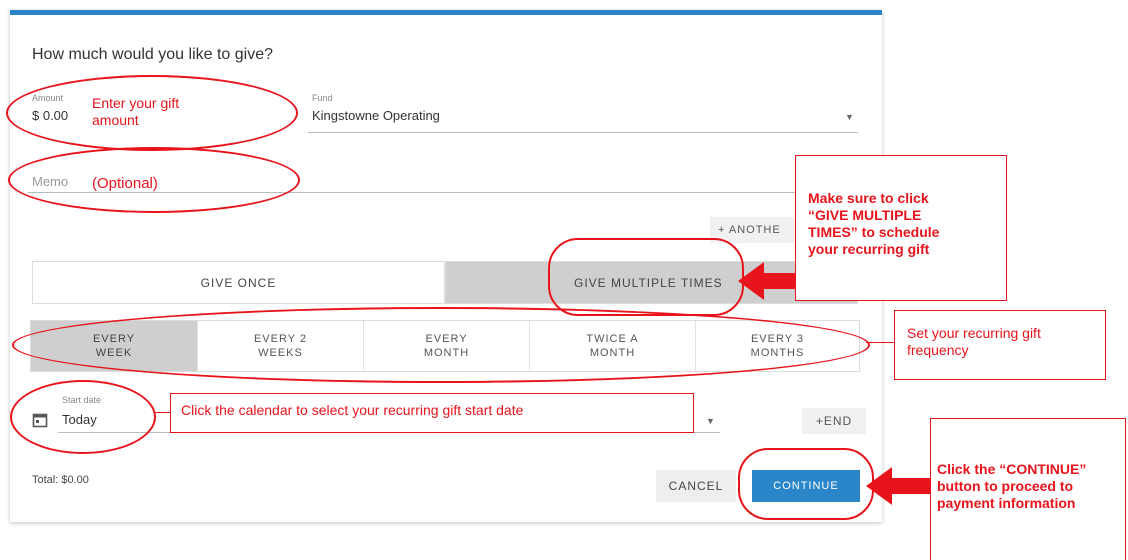 The width and height of the screenshot is (1128, 560). Describe the element at coordinates (376, 115) in the screenshot. I see `fund-select: Kingstowne Operating` at that location.